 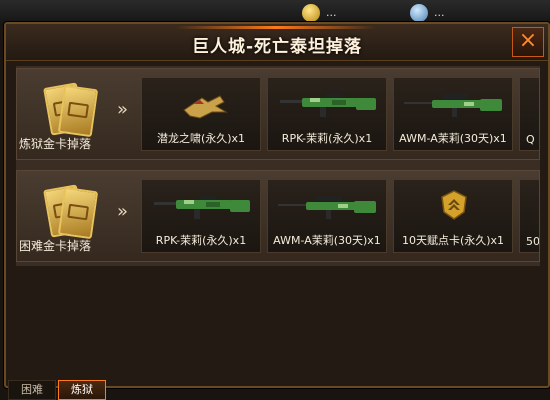 I want to click on drop-item: 10天赋点卡(永久)x1, so click(x=453, y=216).